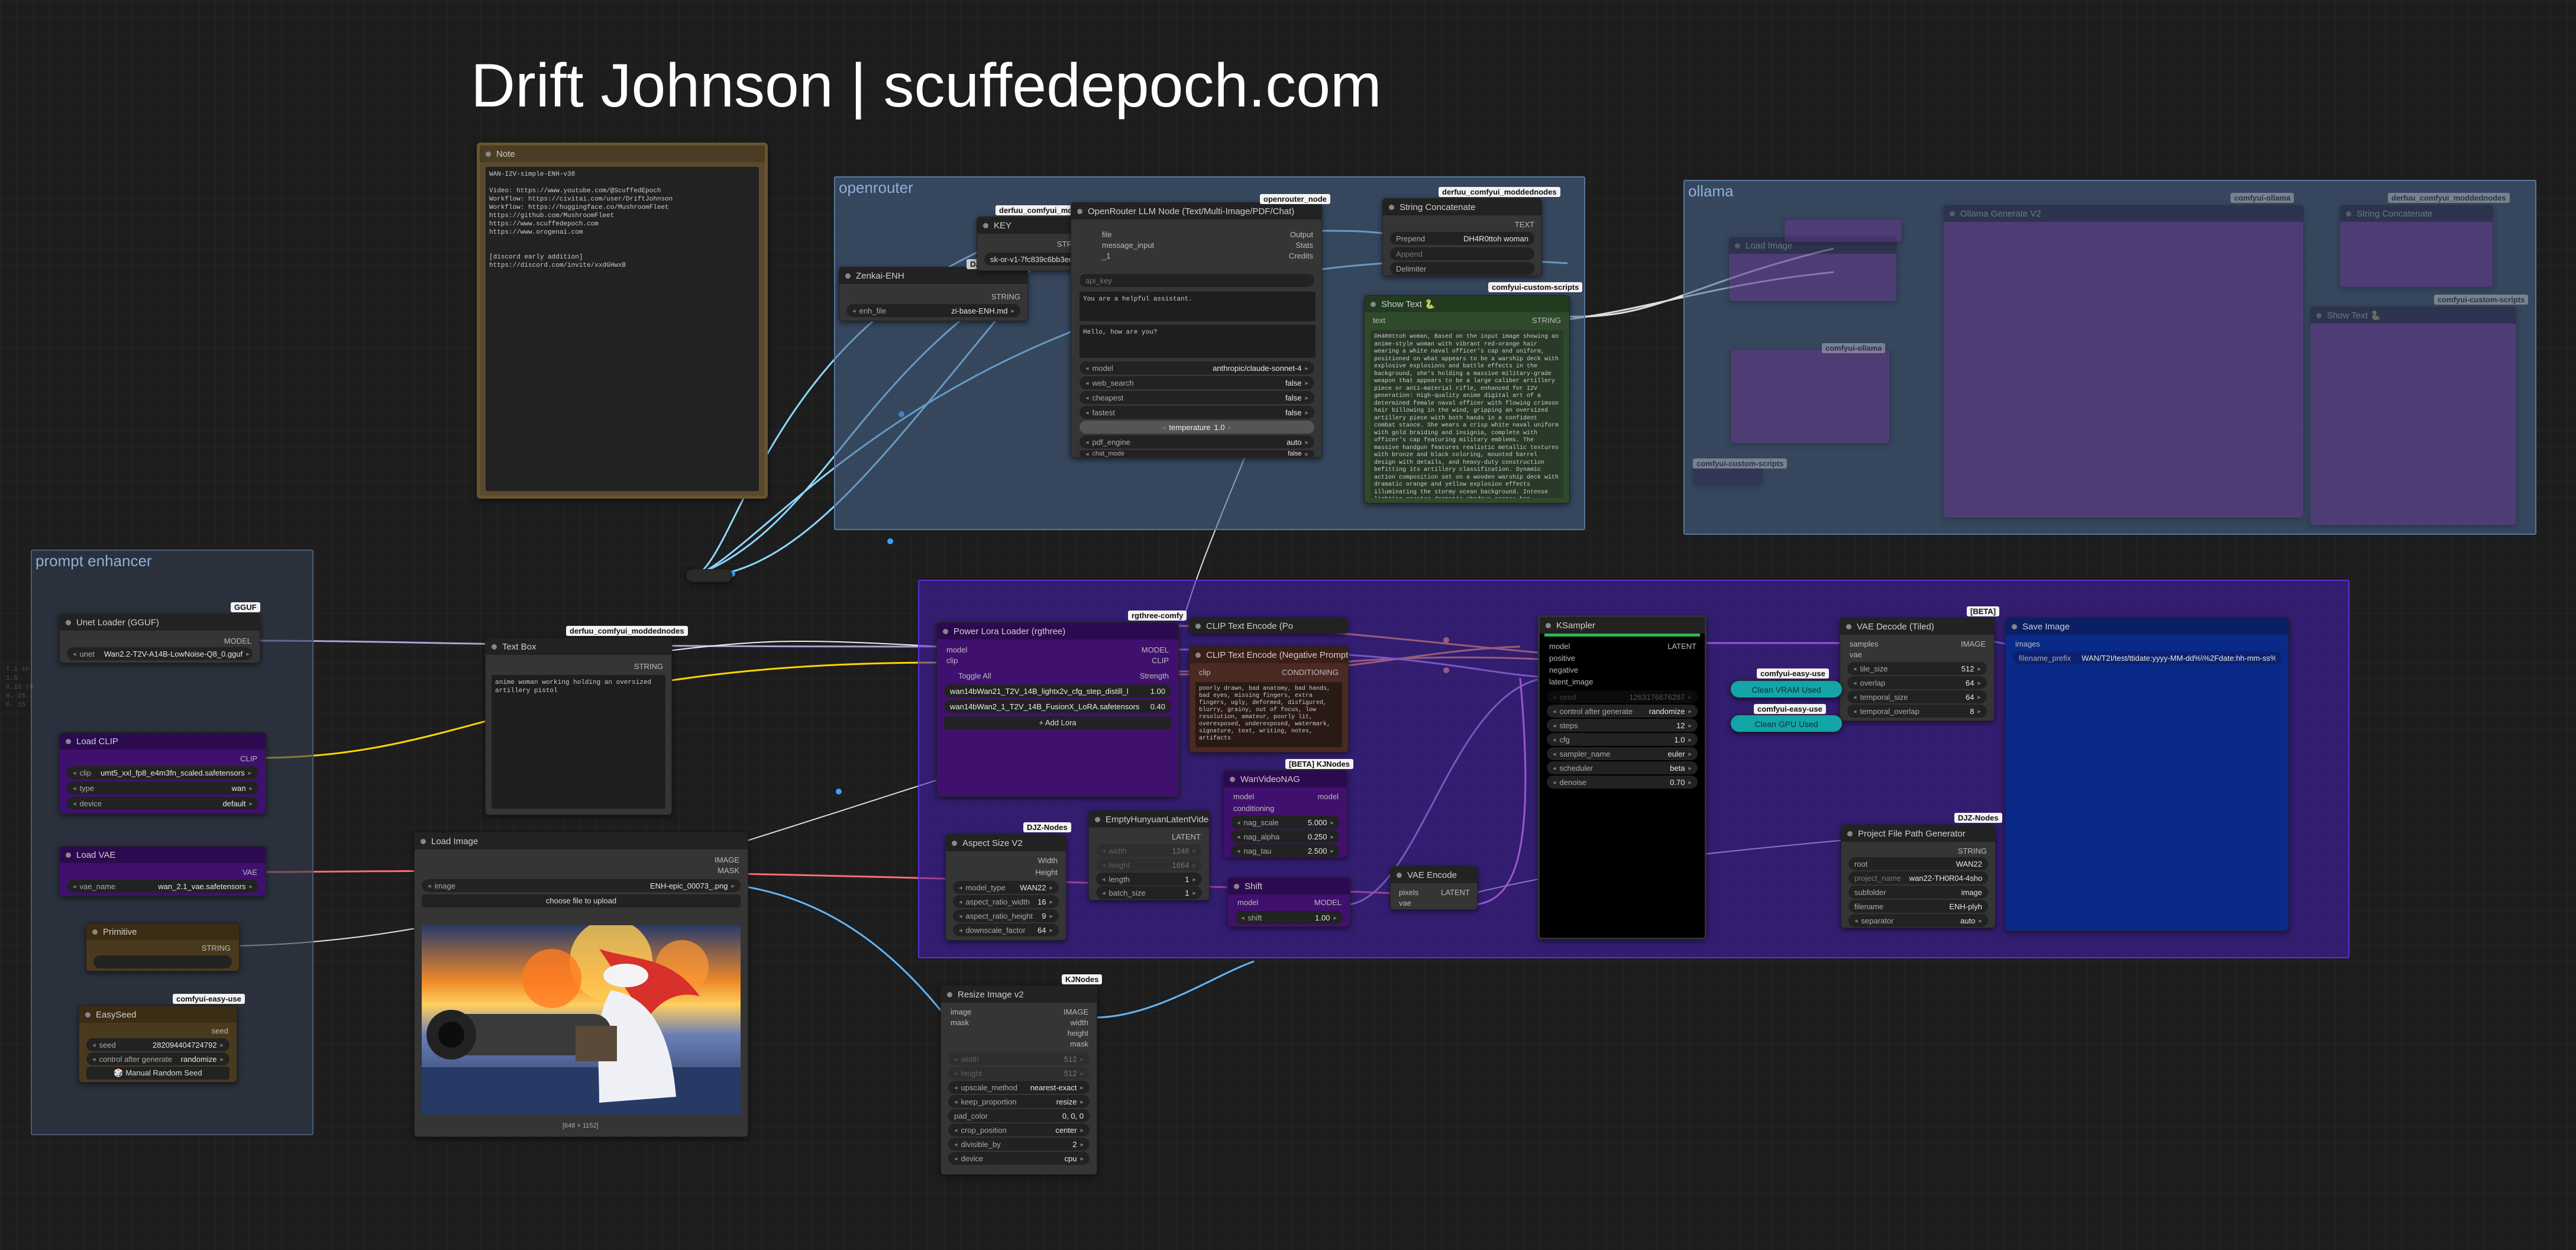 The image size is (2576, 1250). What do you see at coordinates (933, 294) in the screenshot?
I see `zenkai-enh-node: Zenkai-ENH STRING enh_filezi-base-ENH.md` at bounding box center [933, 294].